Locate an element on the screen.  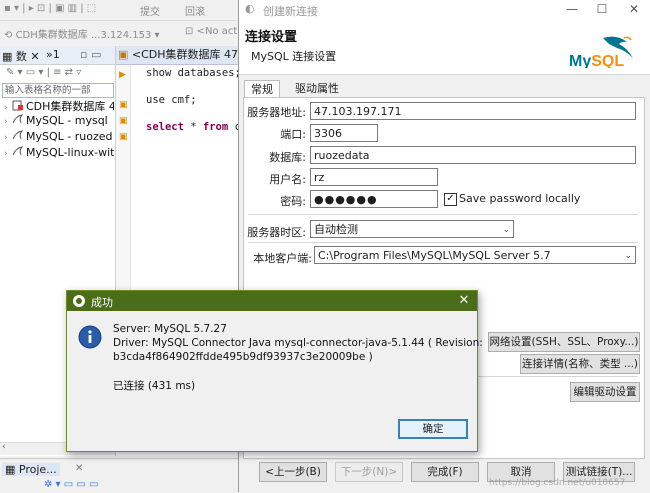
dialog-header: 连接设置 MySQL 连接设置 MySQL is located at coordinates (444, 47).